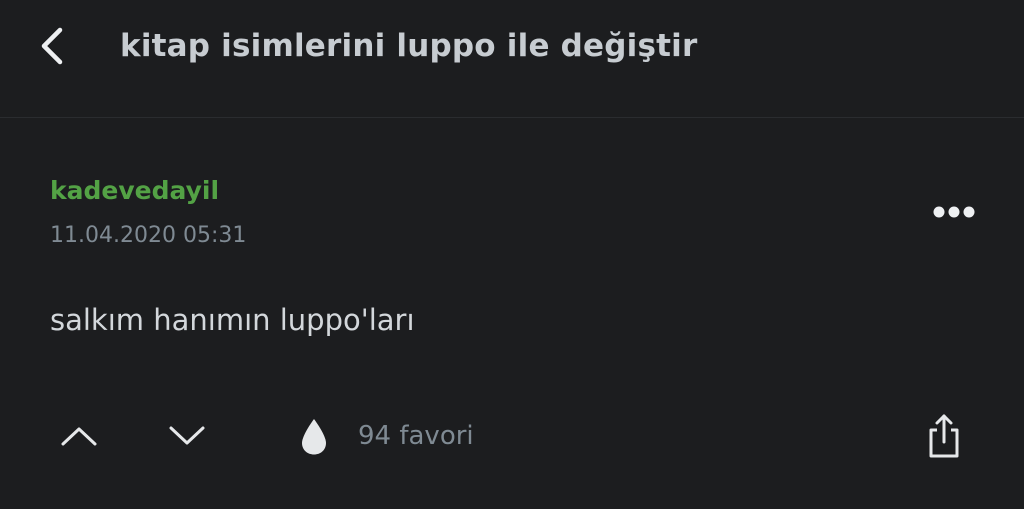 The height and width of the screenshot is (509, 1024). Describe the element at coordinates (134, 191) in the screenshot. I see `entry-author: kadevedayil` at that location.